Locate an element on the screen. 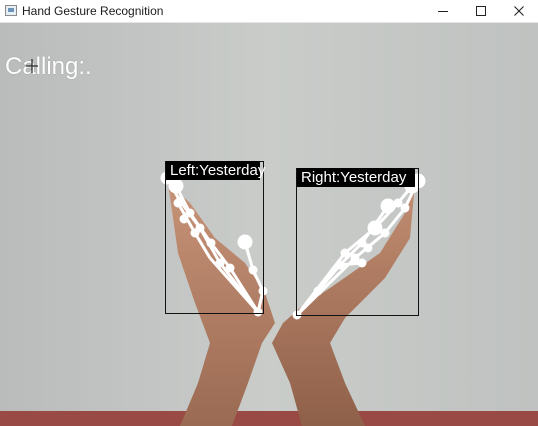 The image size is (538, 426). maximize-icon is located at coordinates (481, 11).